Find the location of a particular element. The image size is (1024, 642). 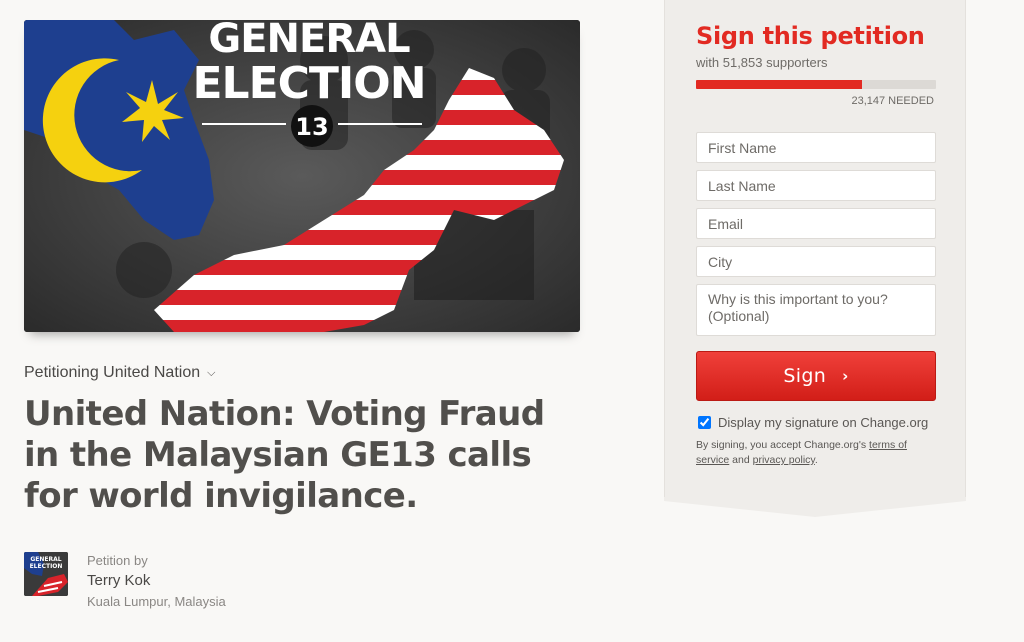

sign-button-label: Sign is located at coordinates (805, 376).